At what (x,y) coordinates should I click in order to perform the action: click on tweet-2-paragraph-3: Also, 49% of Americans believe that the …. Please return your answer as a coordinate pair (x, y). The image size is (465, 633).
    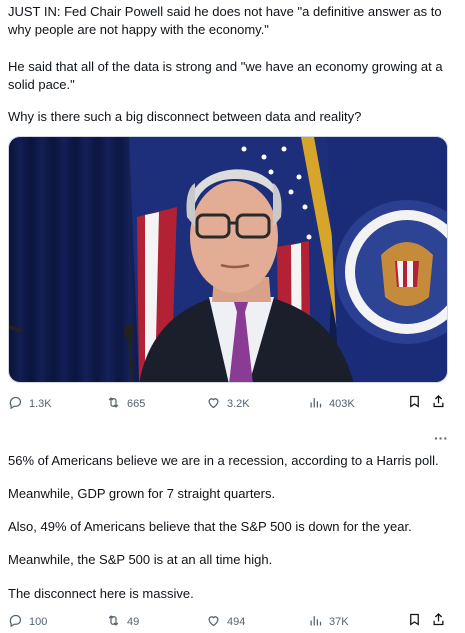
    Looking at the image, I should click on (210, 526).